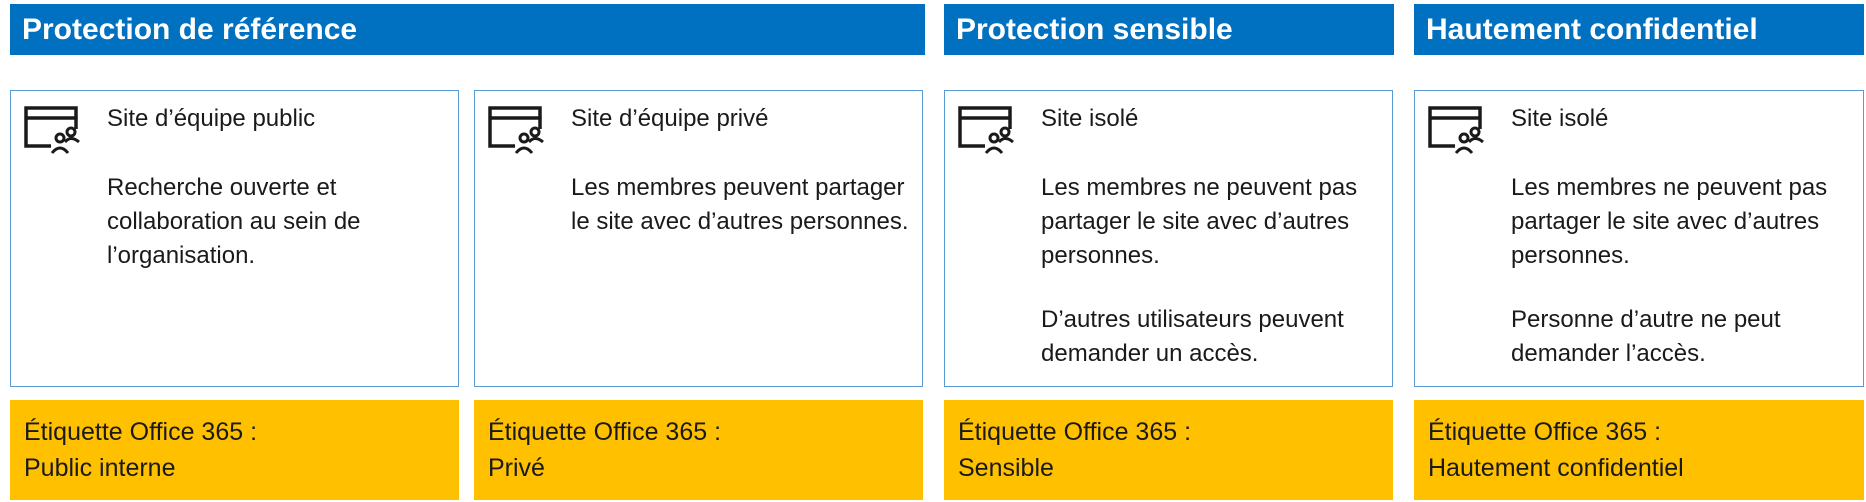  I want to click on label-sensitive: Étiquette Office 365 : Sensible, so click(1168, 450).